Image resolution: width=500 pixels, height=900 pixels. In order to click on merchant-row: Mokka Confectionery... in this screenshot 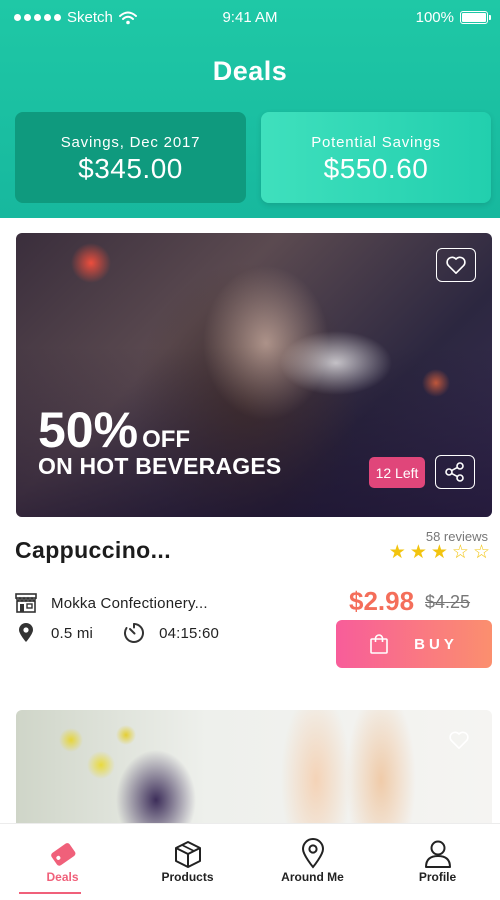, I will do `click(111, 603)`.